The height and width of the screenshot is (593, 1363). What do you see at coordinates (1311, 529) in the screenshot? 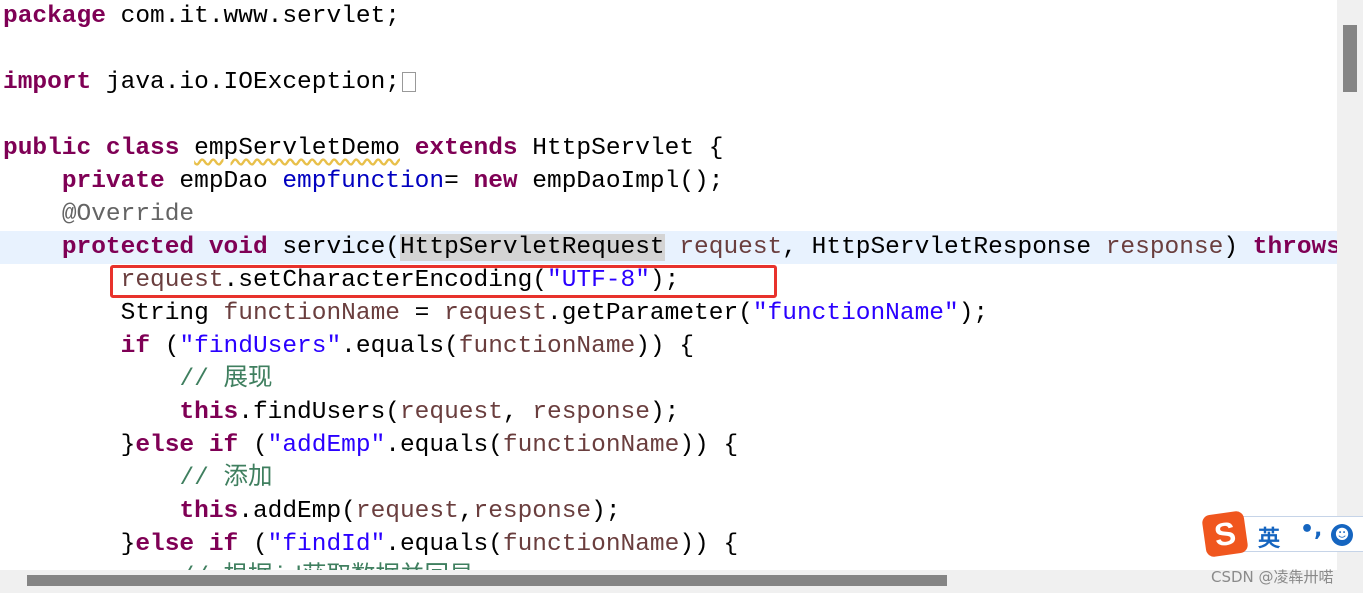
I see `ime-punctuation-toggle: •,` at bounding box center [1311, 529].